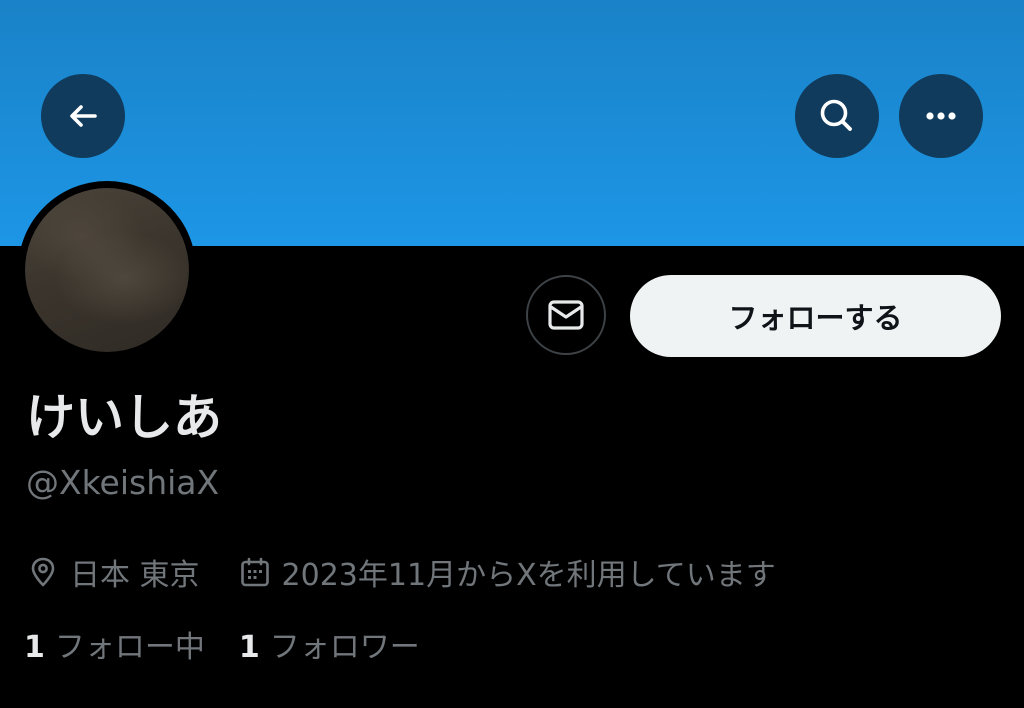 The width and height of the screenshot is (1024, 708). I want to click on joined-text: 2023年11月からXを利用しています, so click(528, 575).